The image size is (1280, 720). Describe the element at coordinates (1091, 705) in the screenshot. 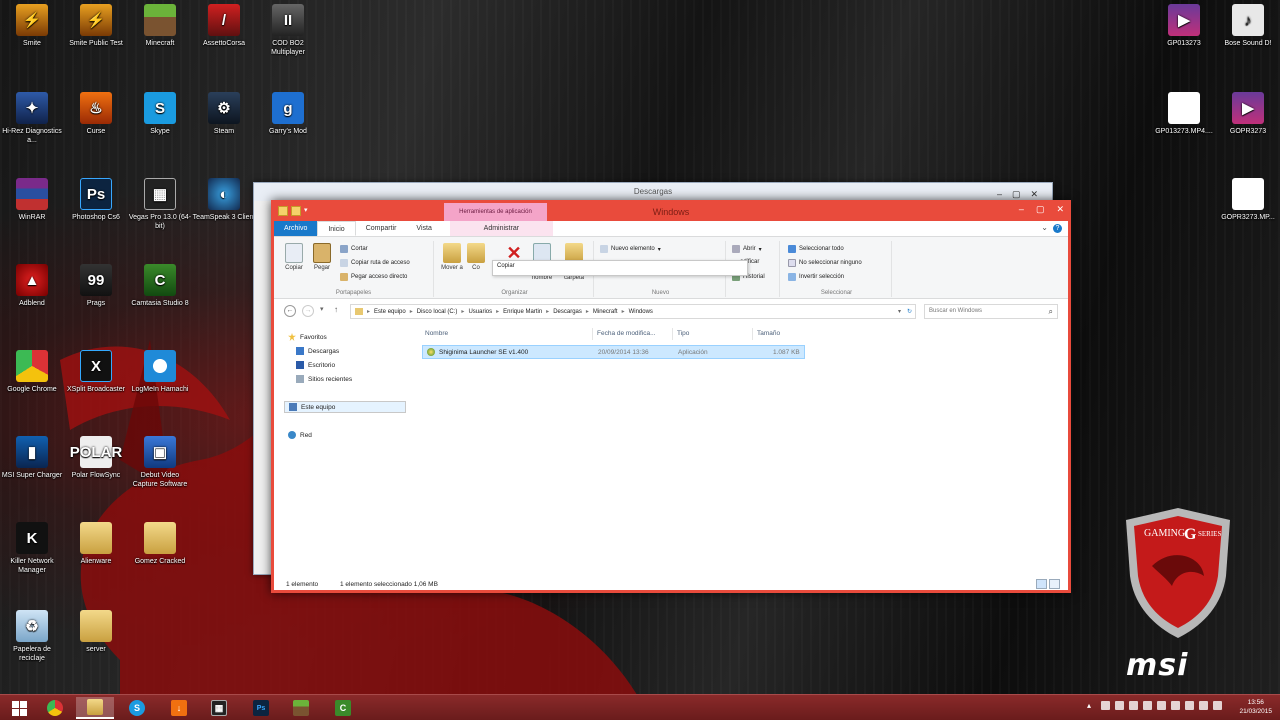

I see `tray-expand-icon: ▴` at that location.